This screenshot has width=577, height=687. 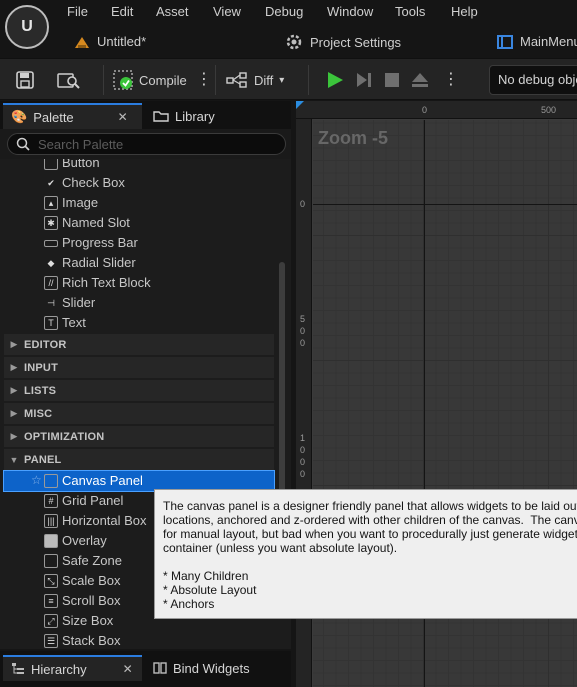 What do you see at coordinates (215, 80) in the screenshot?
I see `toolbar-separator` at bounding box center [215, 80].